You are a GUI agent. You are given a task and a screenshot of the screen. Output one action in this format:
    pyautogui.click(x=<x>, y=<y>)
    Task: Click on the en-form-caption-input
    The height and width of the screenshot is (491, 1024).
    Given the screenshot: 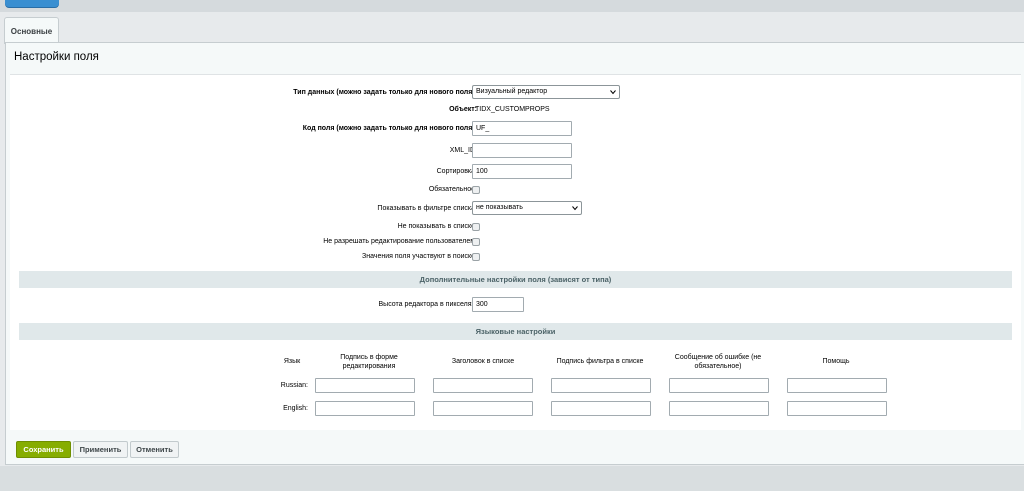 What is the action you would take?
    pyautogui.click(x=365, y=408)
    